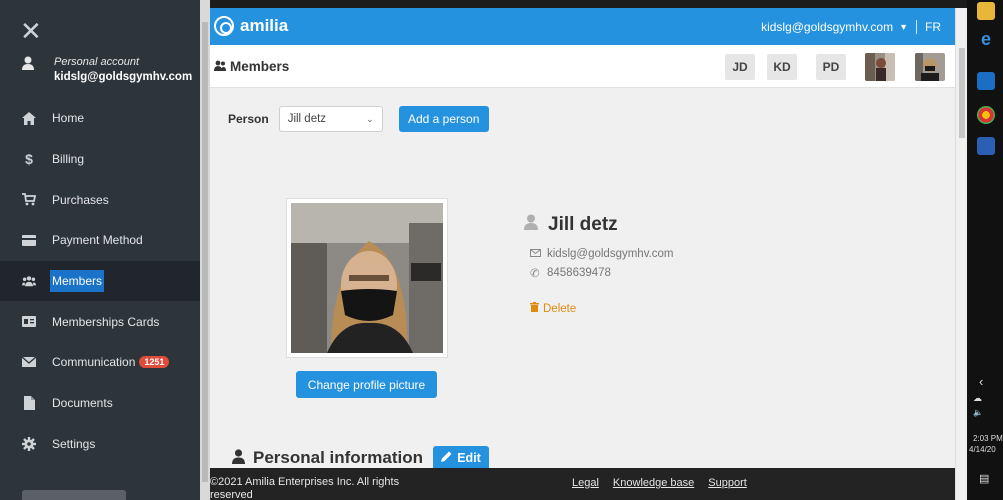 The image size is (1003, 500). What do you see at coordinates (610, 254) in the screenshot?
I see `member-email-text: kidslg@goldsgymhv.com` at bounding box center [610, 254].